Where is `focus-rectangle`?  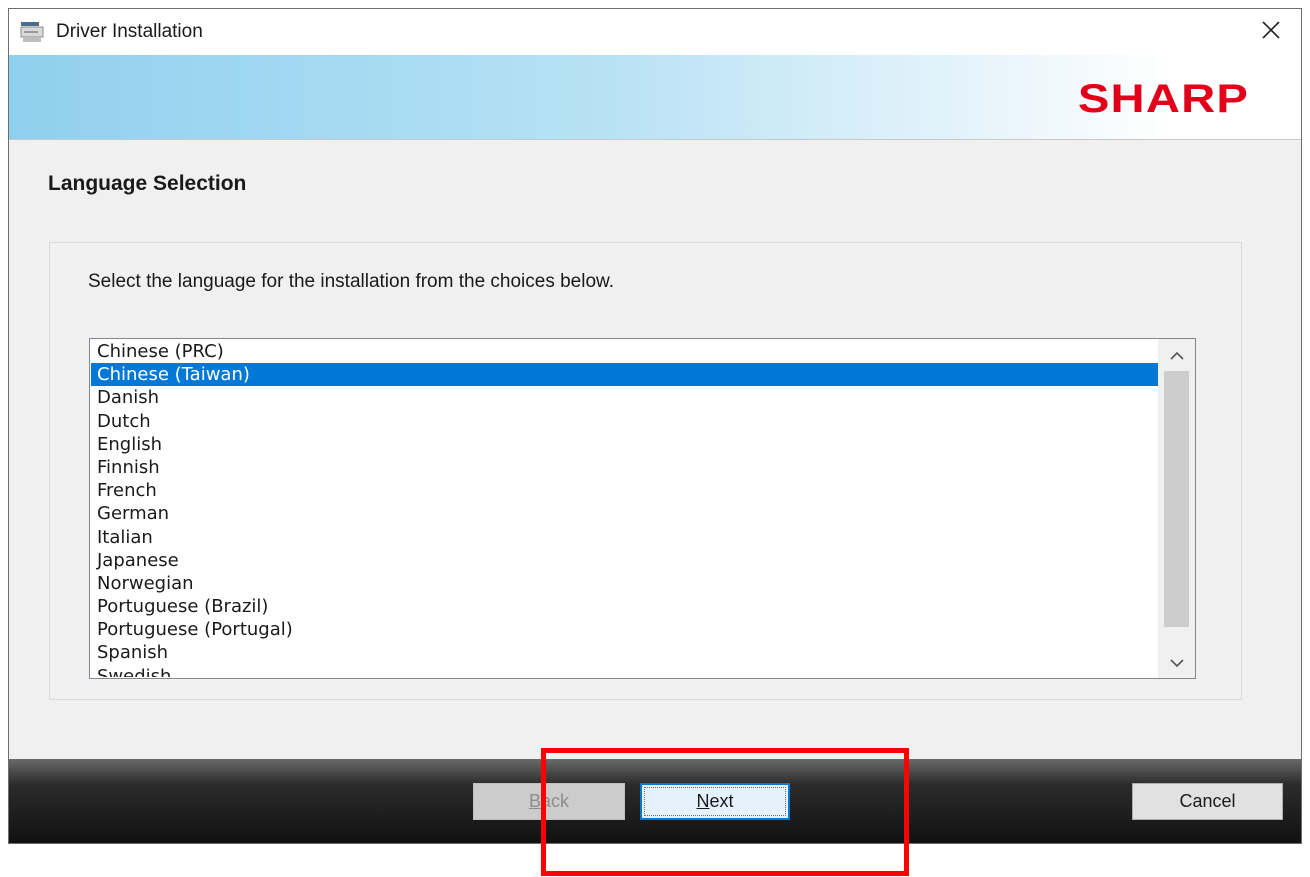 focus-rectangle is located at coordinates (715, 801).